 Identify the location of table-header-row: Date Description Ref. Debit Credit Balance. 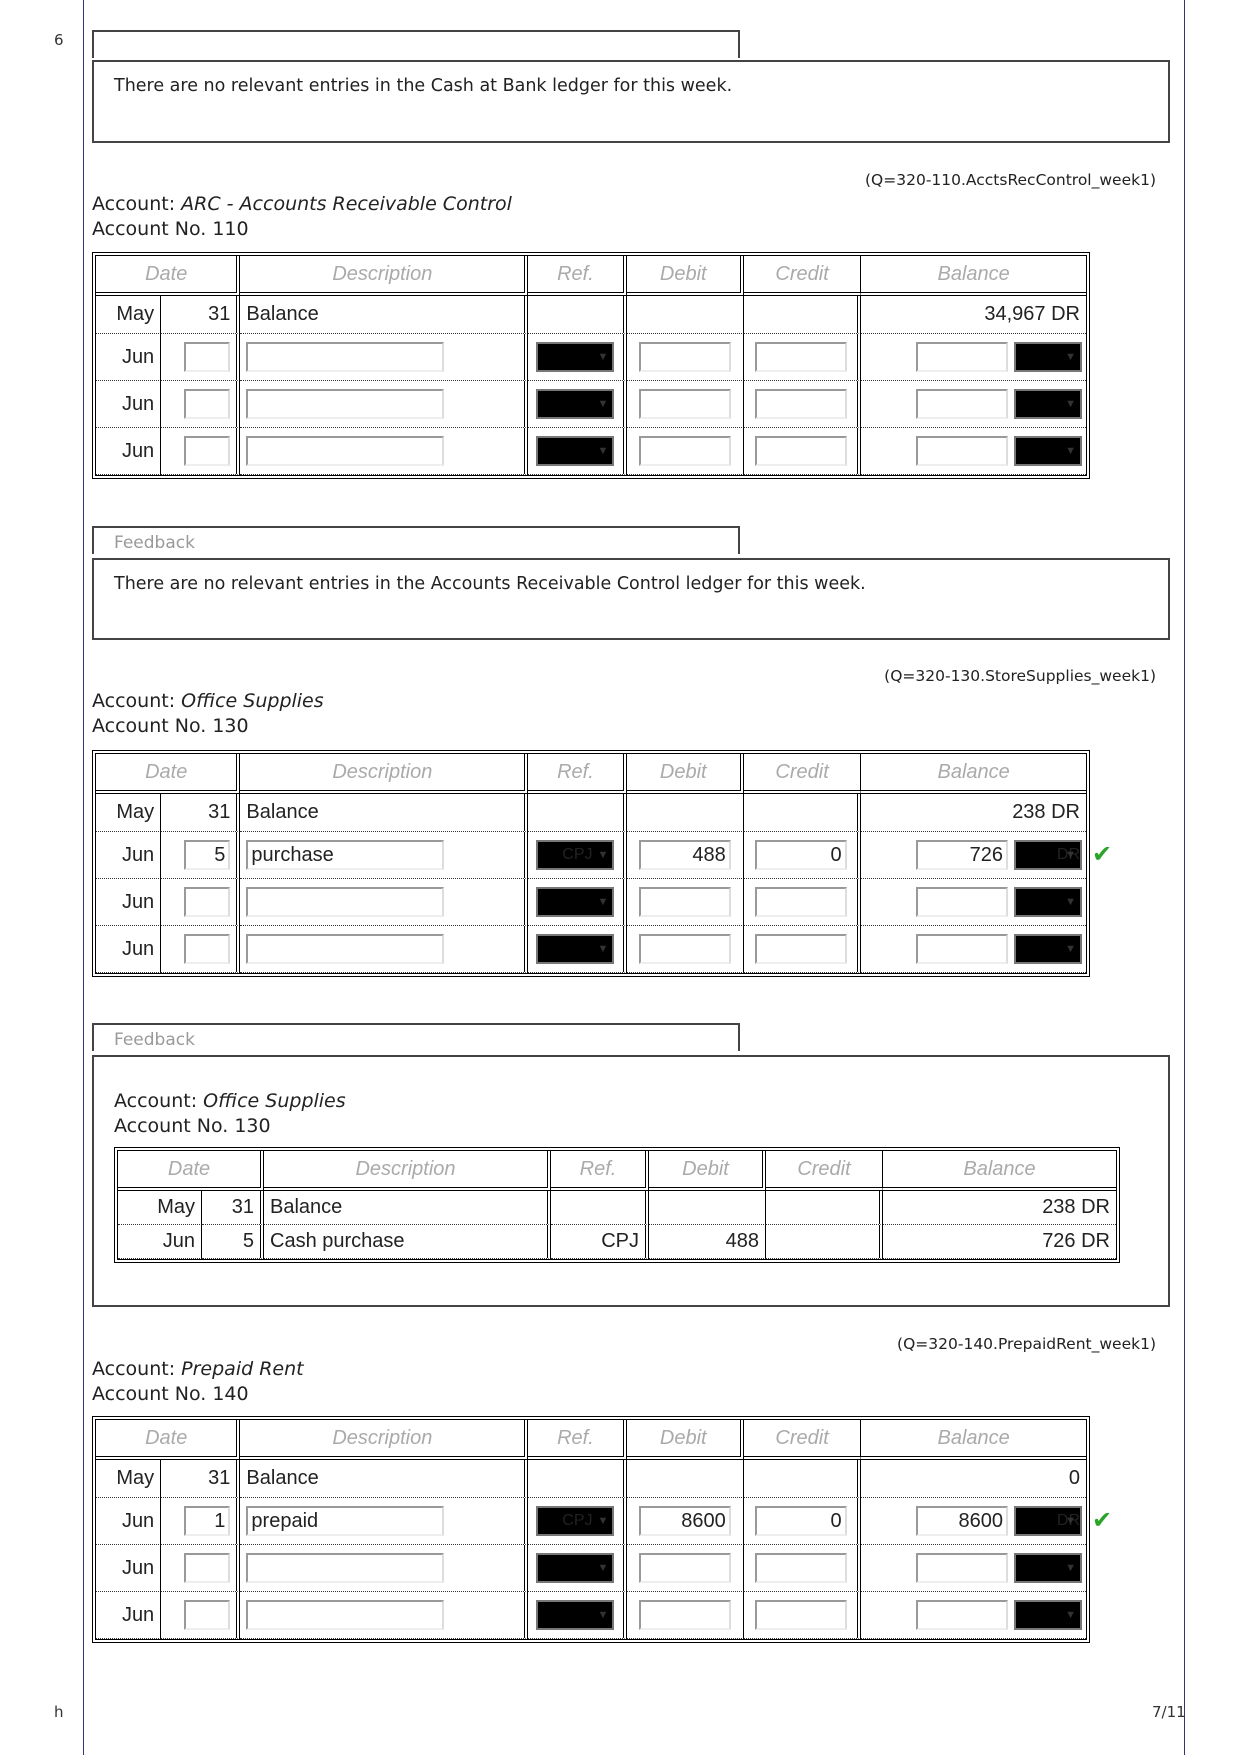
(591, 1440).